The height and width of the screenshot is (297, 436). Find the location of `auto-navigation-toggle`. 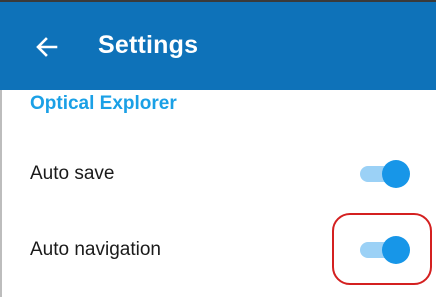

auto-navigation-toggle is located at coordinates (384, 249).